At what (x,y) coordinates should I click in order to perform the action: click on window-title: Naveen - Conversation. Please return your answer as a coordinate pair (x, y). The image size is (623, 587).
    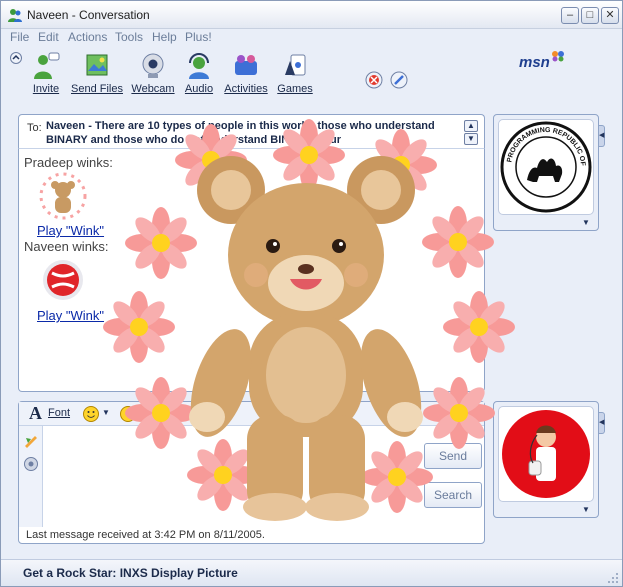
    Looking at the image, I should click on (88, 15).